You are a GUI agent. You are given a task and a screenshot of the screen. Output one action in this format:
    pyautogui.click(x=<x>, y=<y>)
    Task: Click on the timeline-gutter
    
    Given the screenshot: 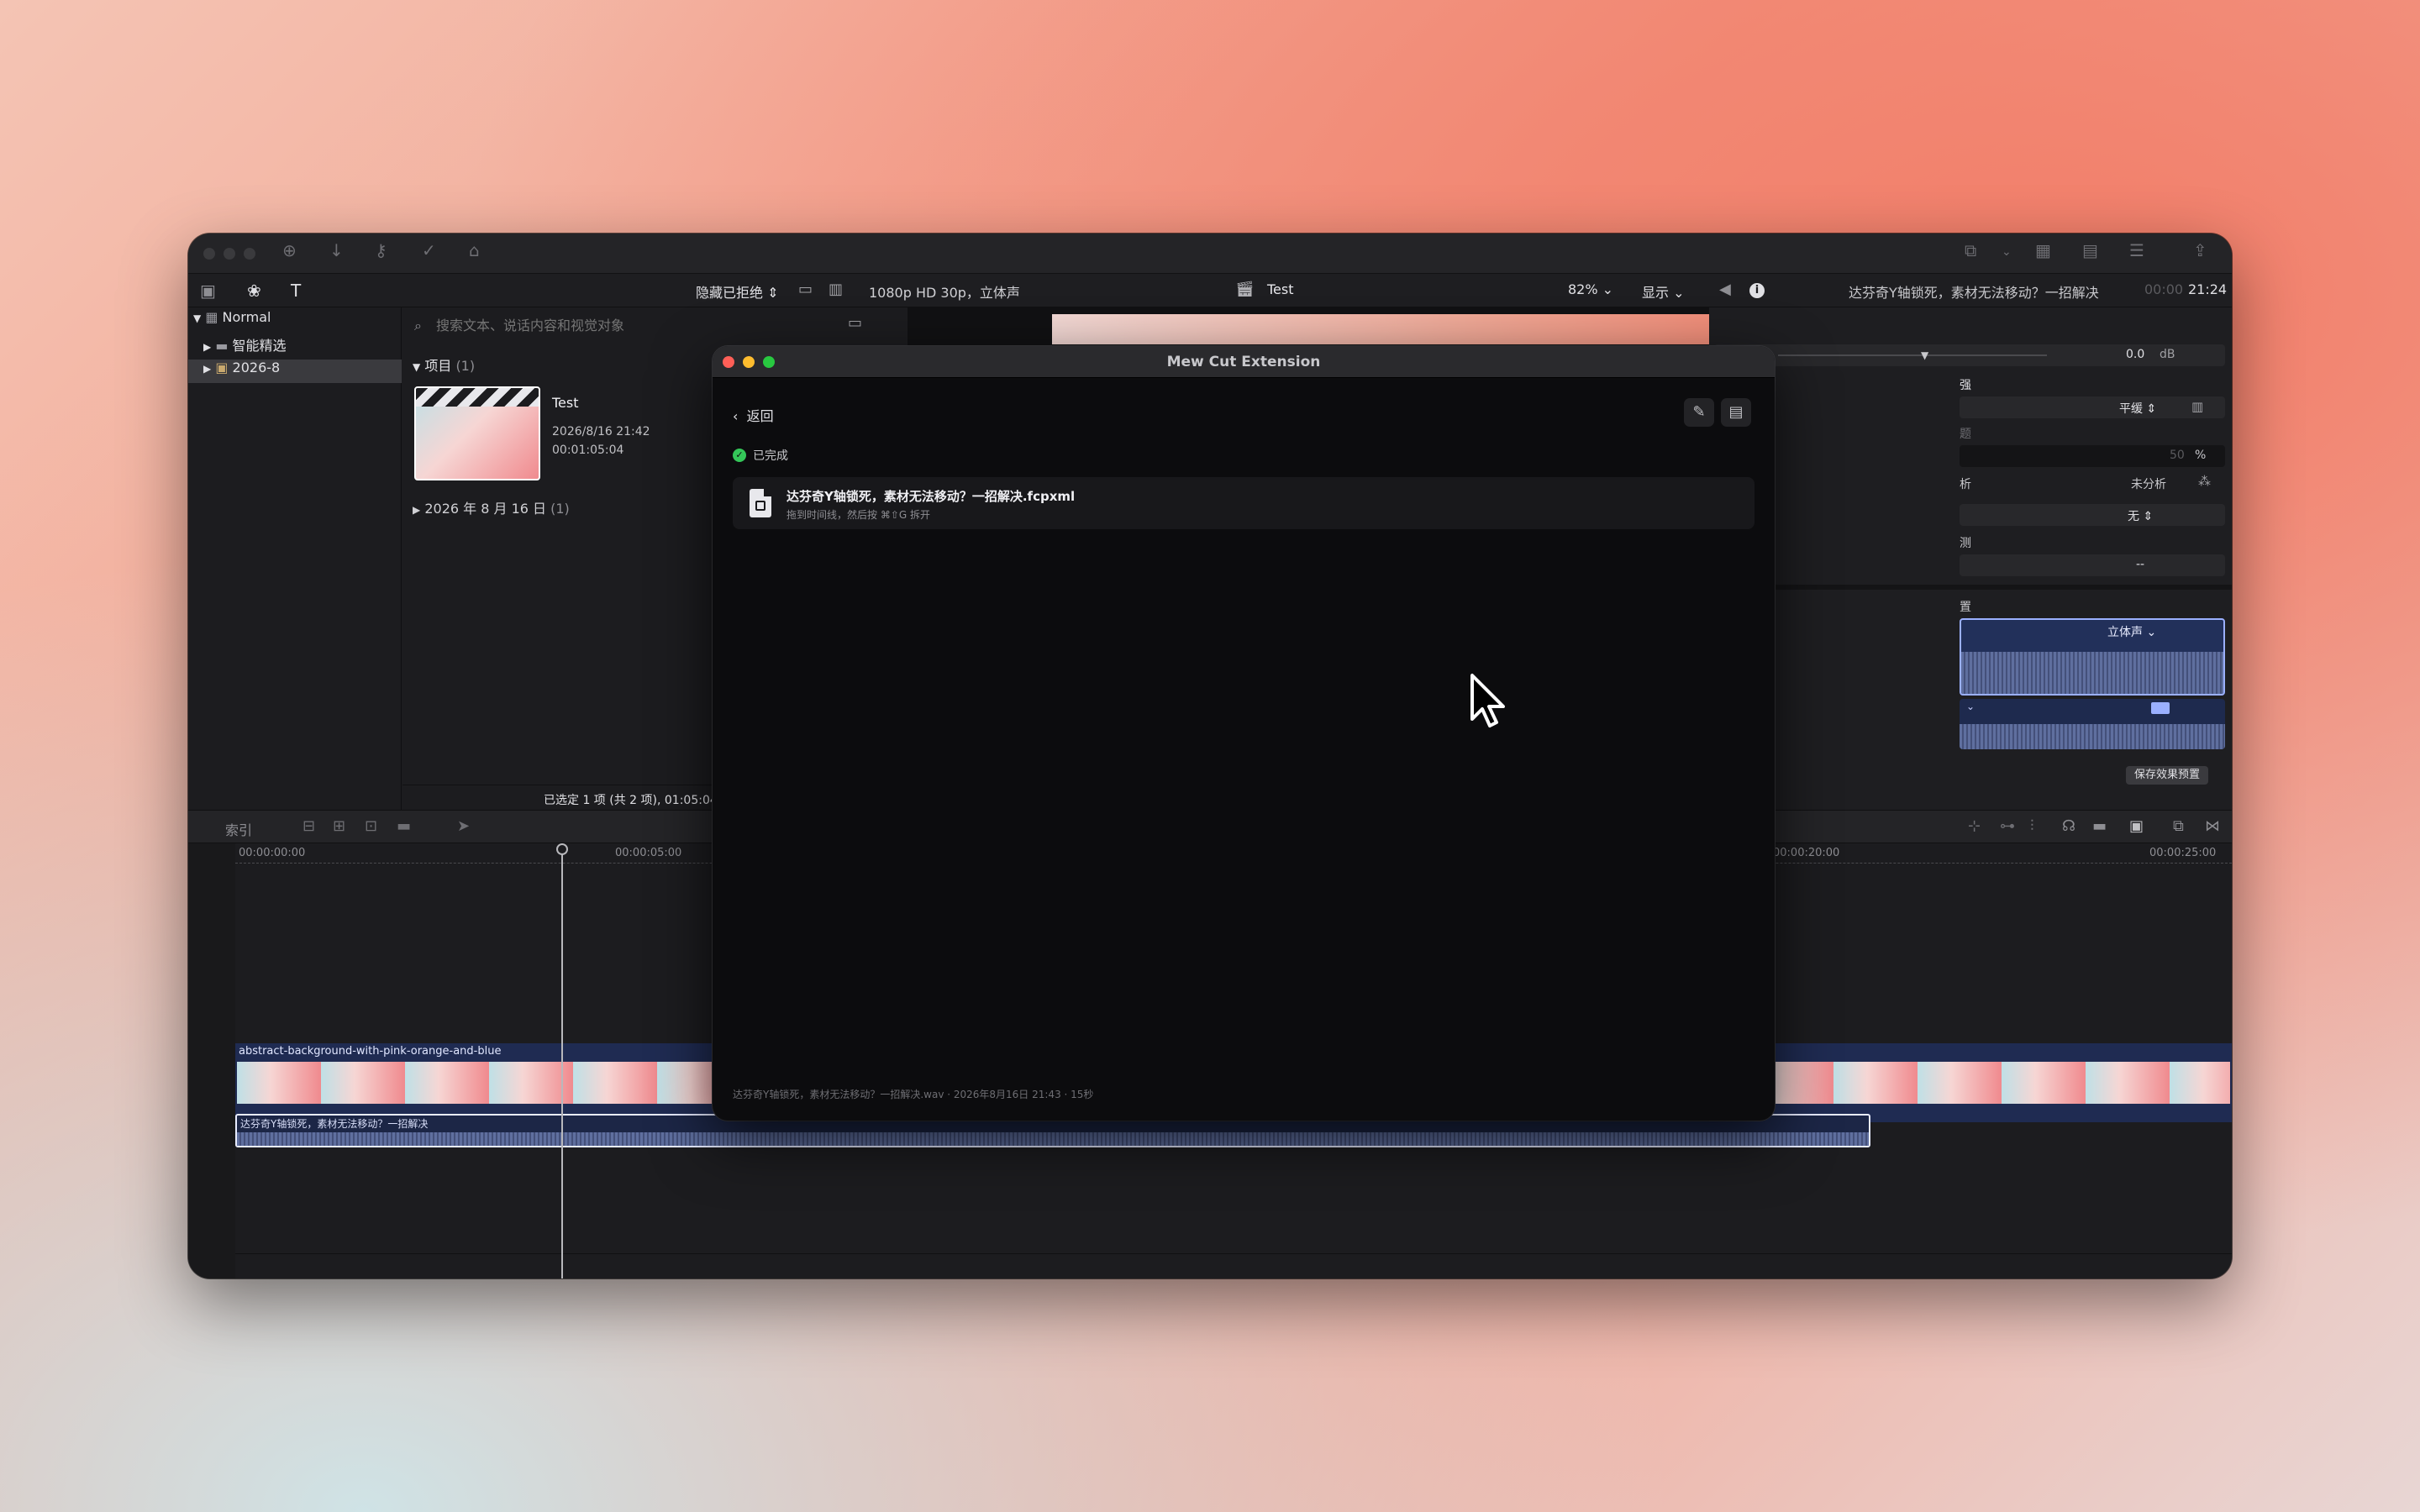 What is the action you would take?
    pyautogui.click(x=211, y=1060)
    